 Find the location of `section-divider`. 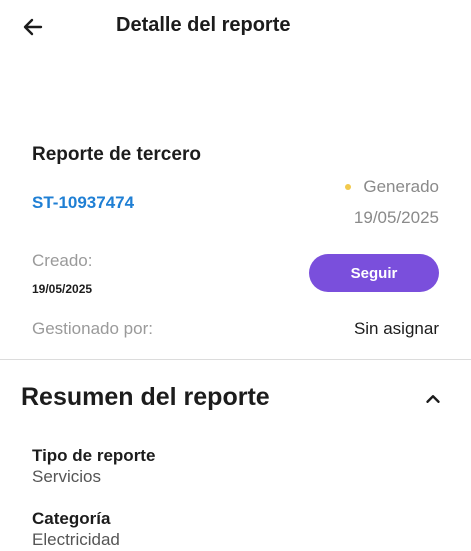

section-divider is located at coordinates (235, 359).